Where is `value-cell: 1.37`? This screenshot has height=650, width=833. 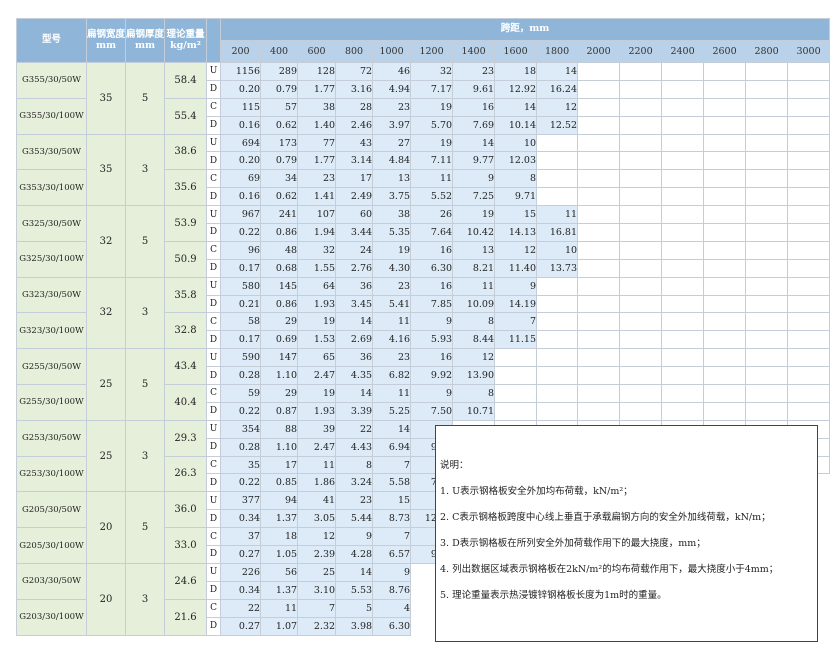 value-cell: 1.37 is located at coordinates (279, 519).